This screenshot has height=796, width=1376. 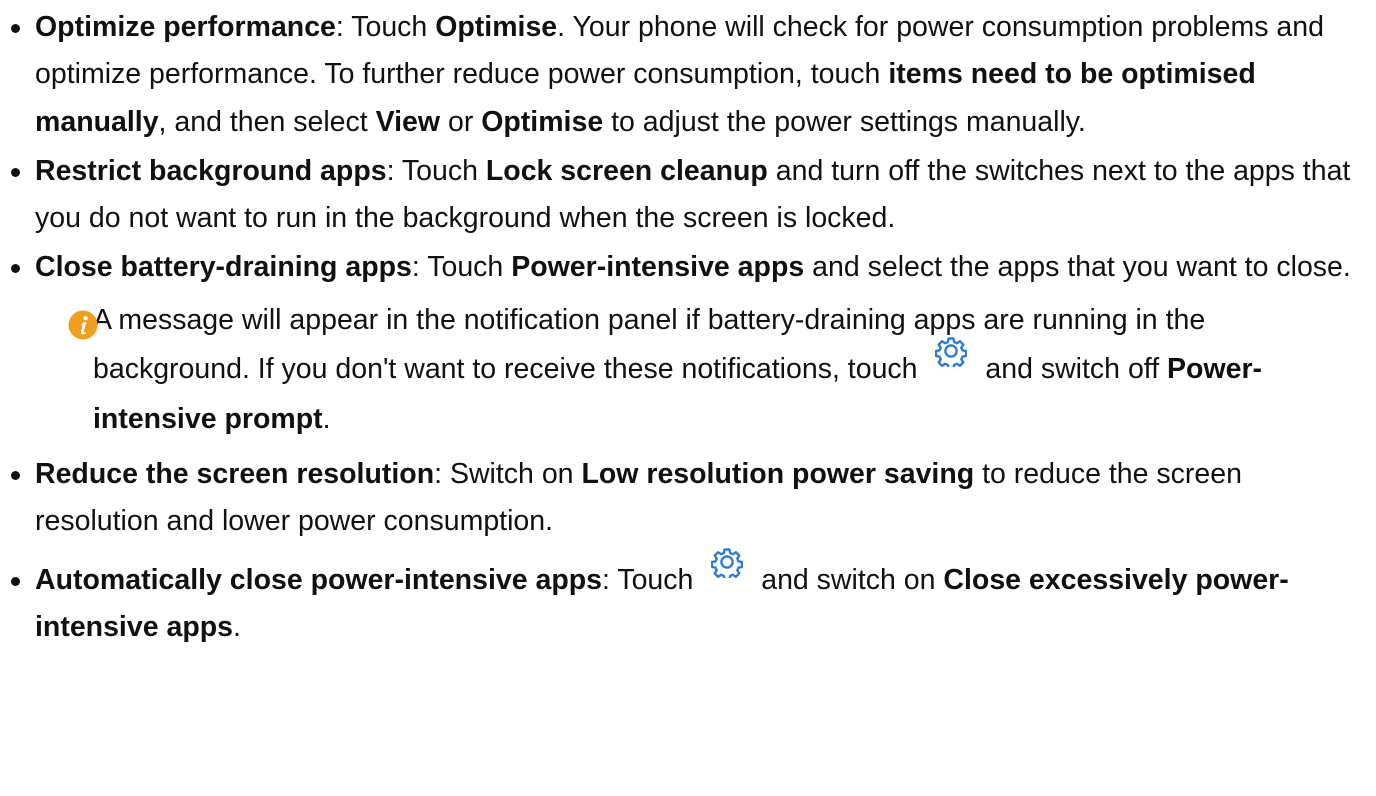 What do you see at coordinates (848, 580) in the screenshot?
I see `body-text: and switch on` at bounding box center [848, 580].